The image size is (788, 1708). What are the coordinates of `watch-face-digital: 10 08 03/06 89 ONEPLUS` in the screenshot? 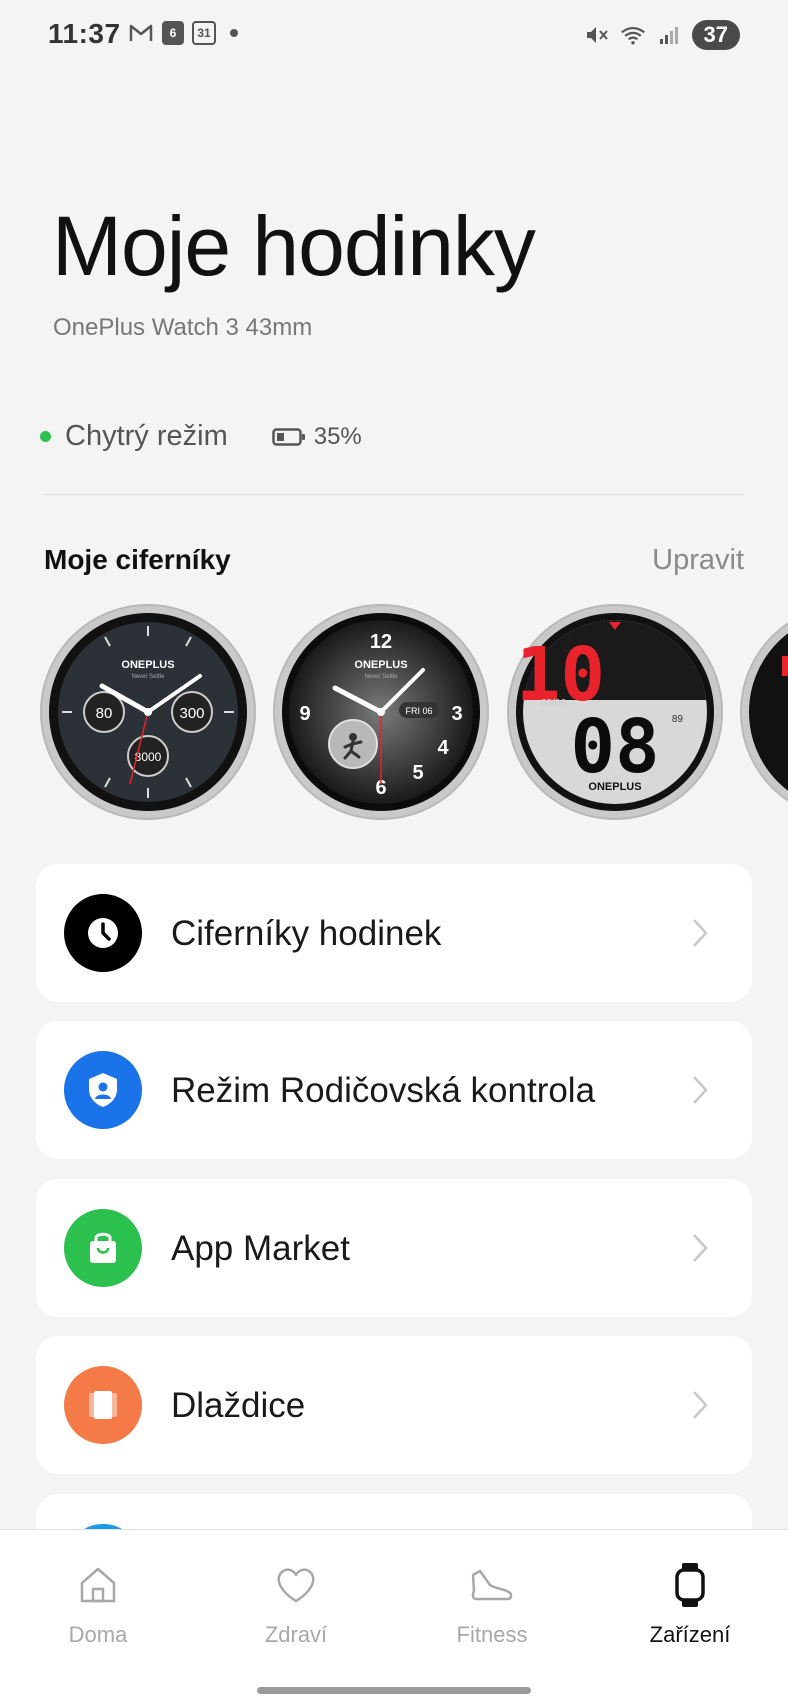 It's located at (615, 712).